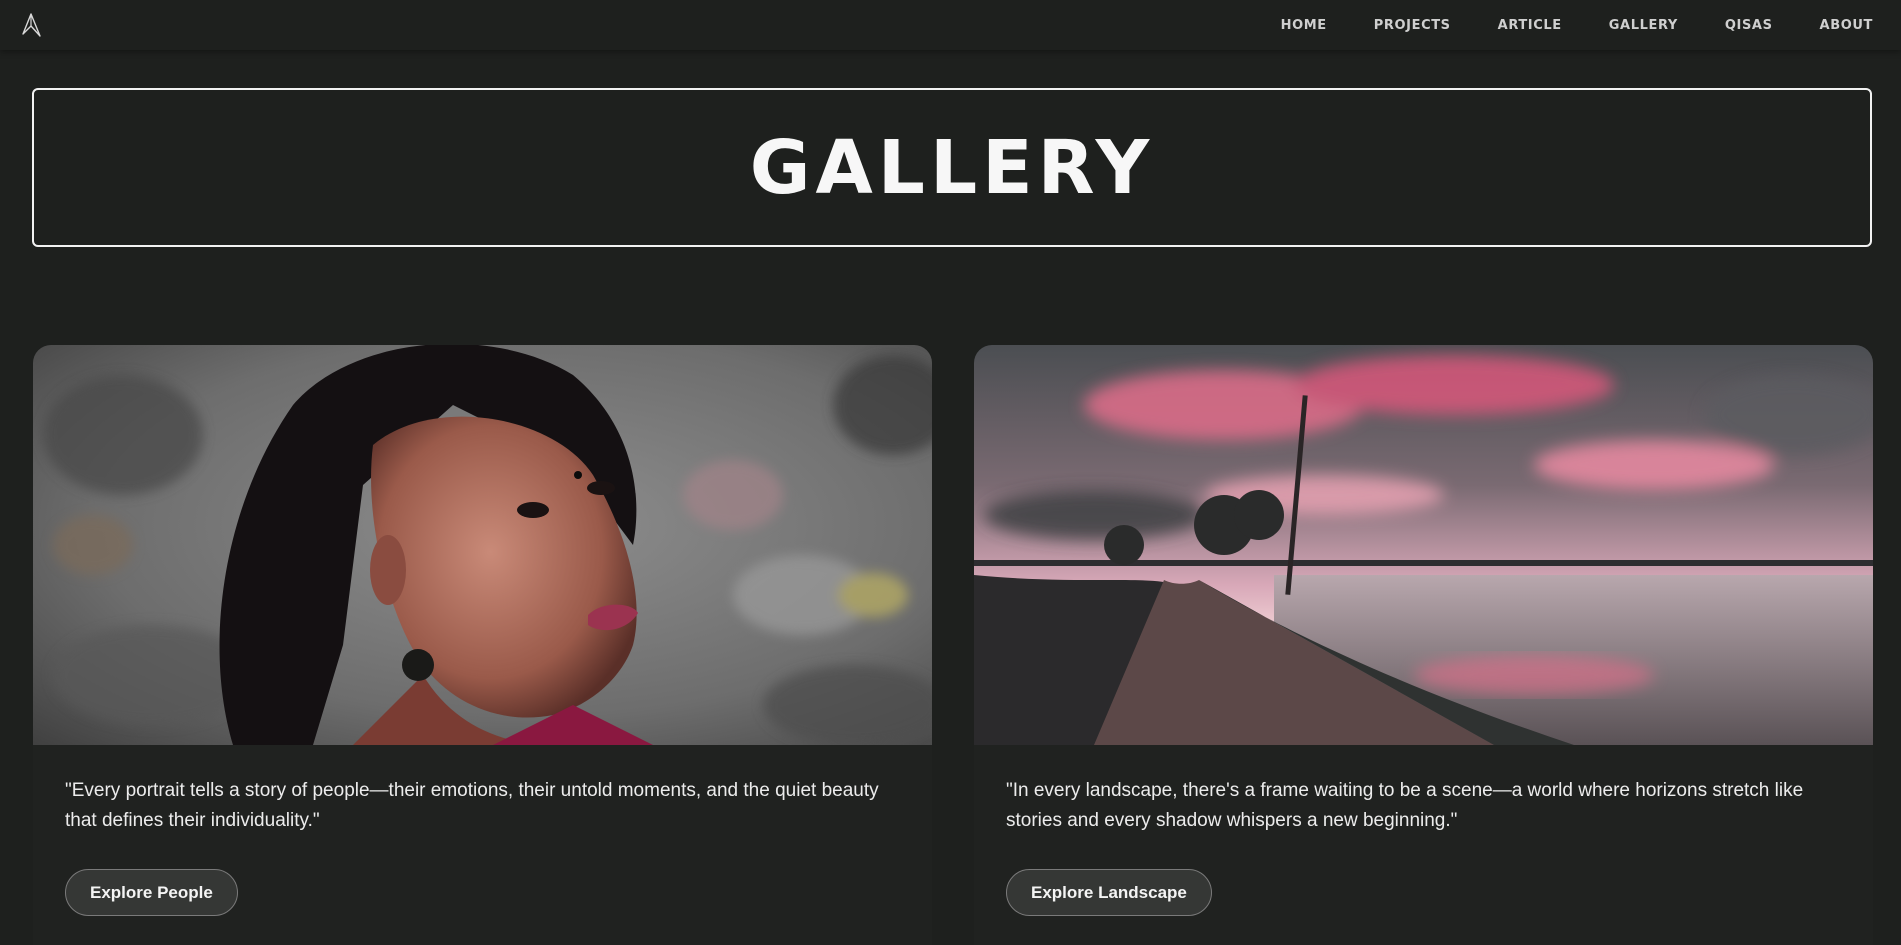 The height and width of the screenshot is (945, 1901). I want to click on nav-home-link: HOME, so click(1304, 25).